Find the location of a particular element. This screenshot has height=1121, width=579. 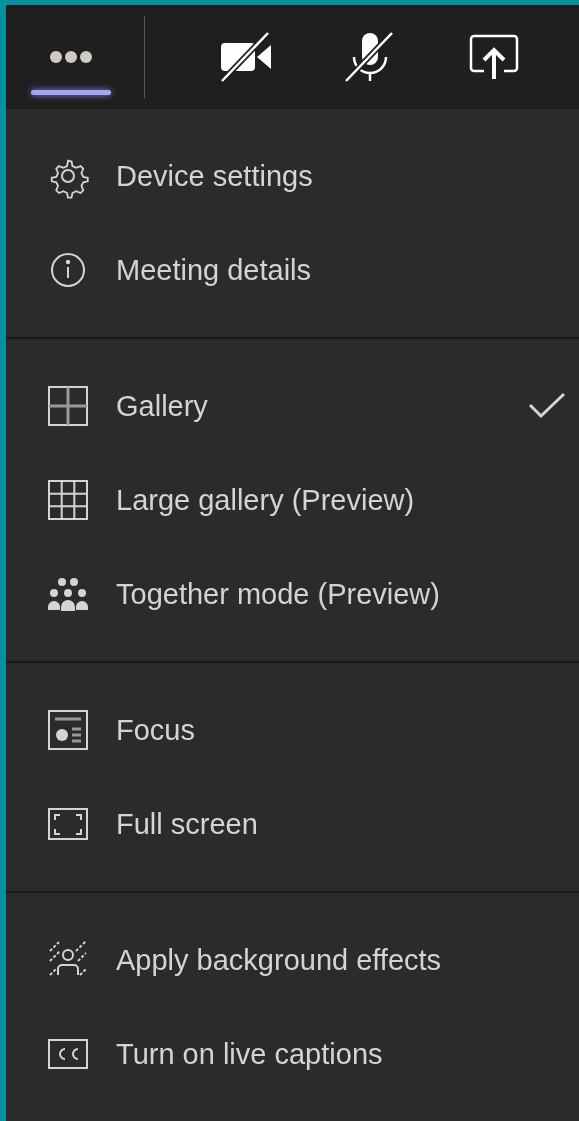

menu-item: Together mode (Preview) is located at coordinates (292, 594).